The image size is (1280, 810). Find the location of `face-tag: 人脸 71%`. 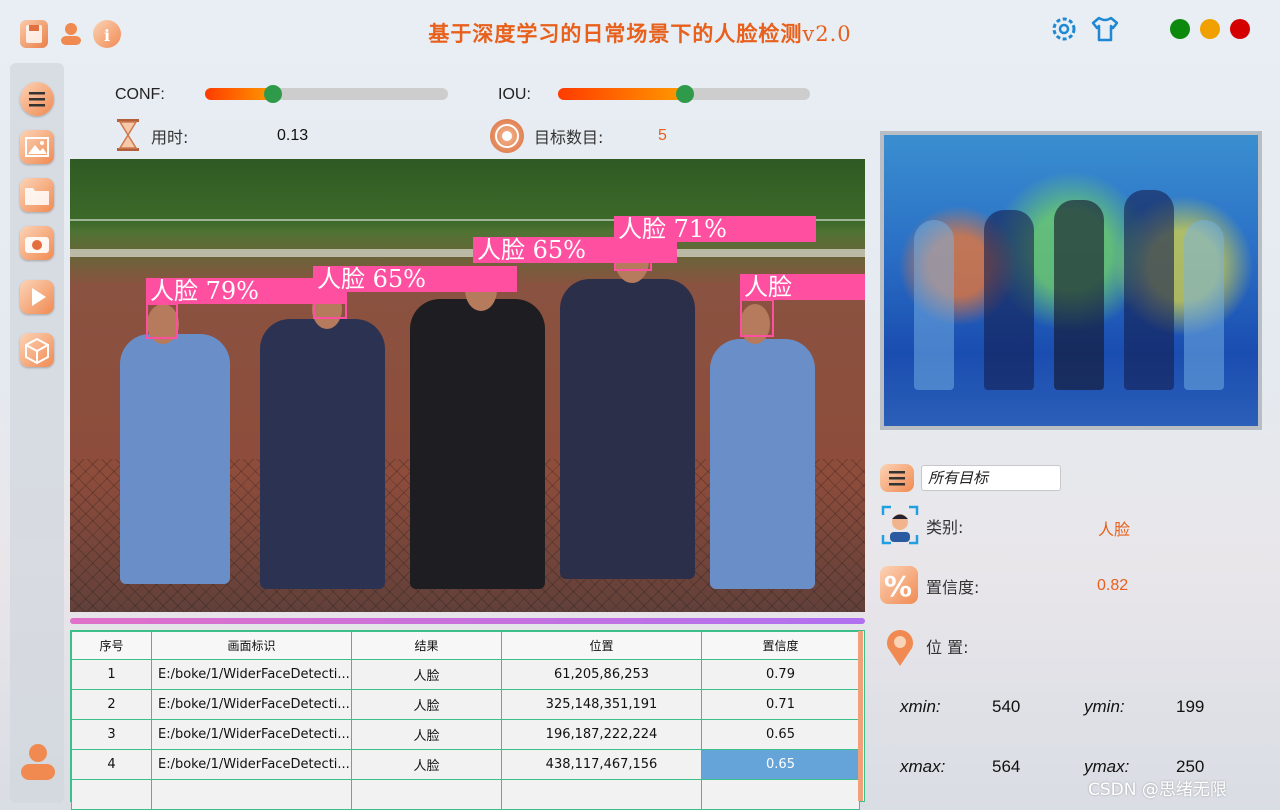

face-tag: 人脸 71% is located at coordinates (715, 229).